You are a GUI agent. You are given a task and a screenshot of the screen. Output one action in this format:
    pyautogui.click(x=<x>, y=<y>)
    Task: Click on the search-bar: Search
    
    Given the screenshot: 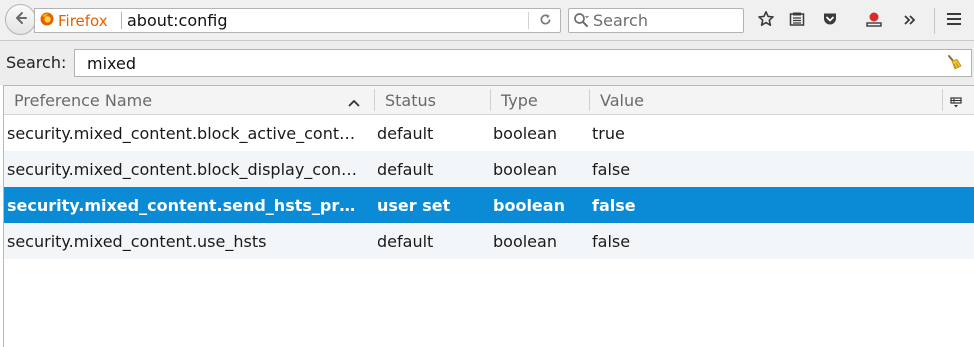 What is the action you would take?
    pyautogui.click(x=656, y=20)
    